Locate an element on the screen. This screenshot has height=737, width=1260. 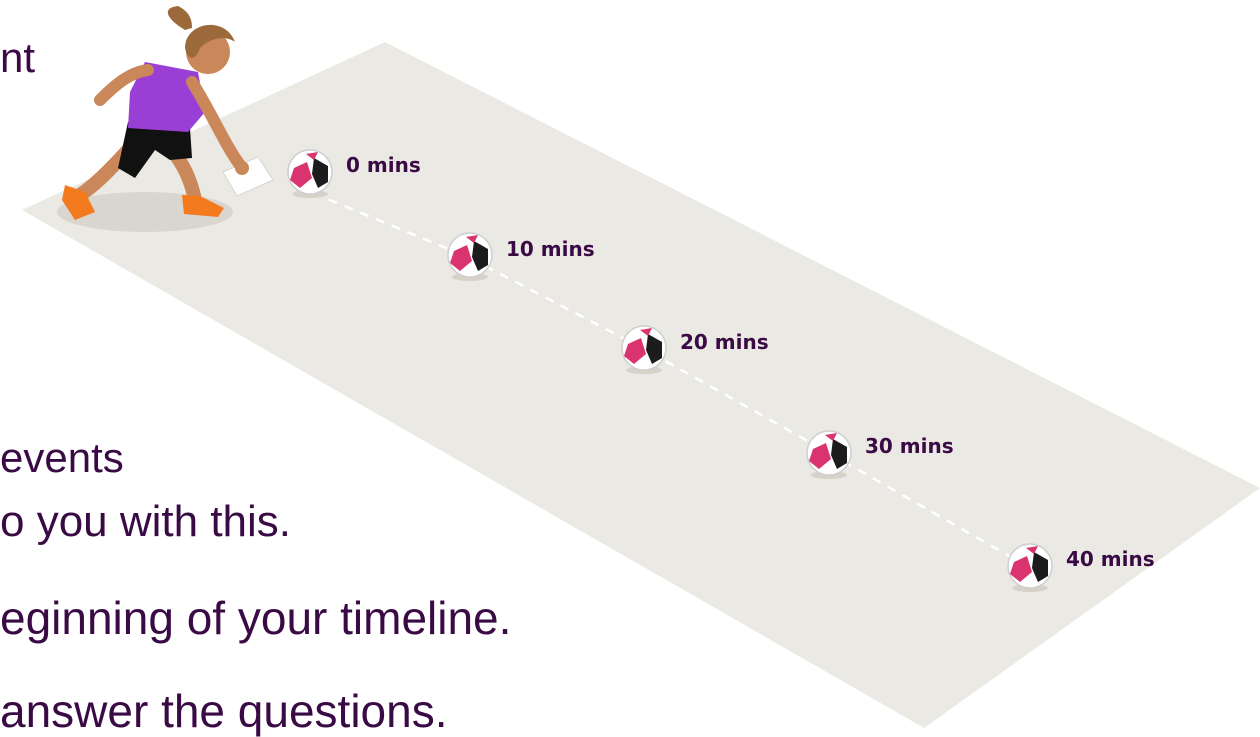
timeline-marker-label-0: 0 mins is located at coordinates (383, 165).